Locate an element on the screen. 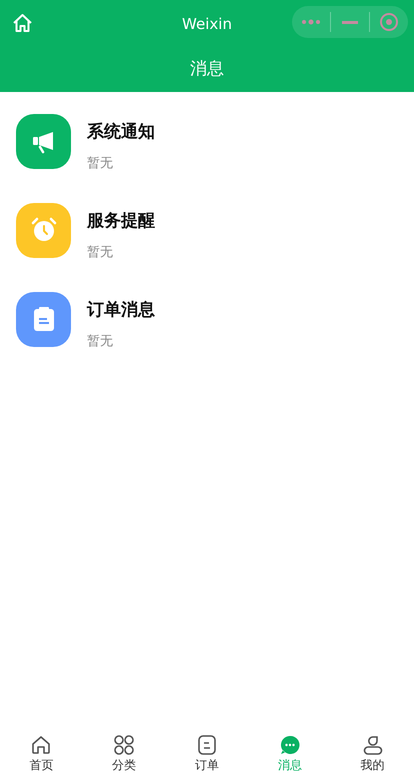 This screenshot has height=780, width=414. chat-bubble-icon is located at coordinates (290, 745).